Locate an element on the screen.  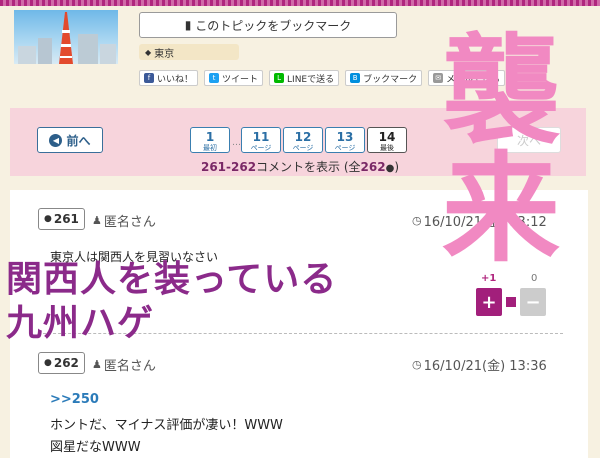
share-line-button: L LINEで送る is located at coordinates (304, 78).